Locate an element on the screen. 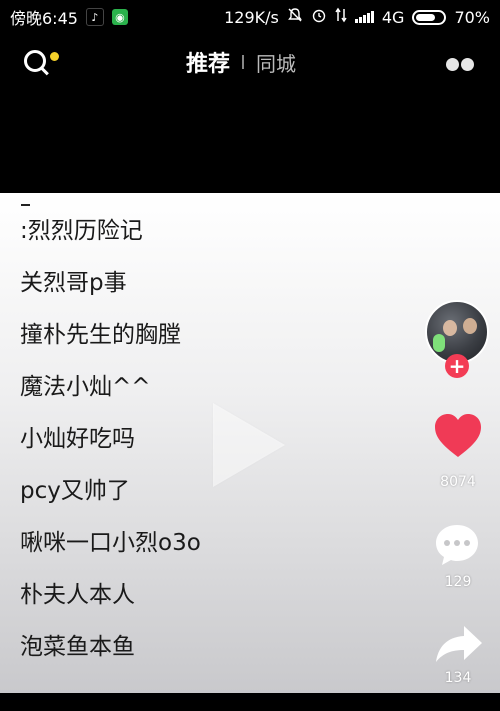 This screenshot has height=711, width=500. list-item: 朴夫人本人 is located at coordinates (77, 595).